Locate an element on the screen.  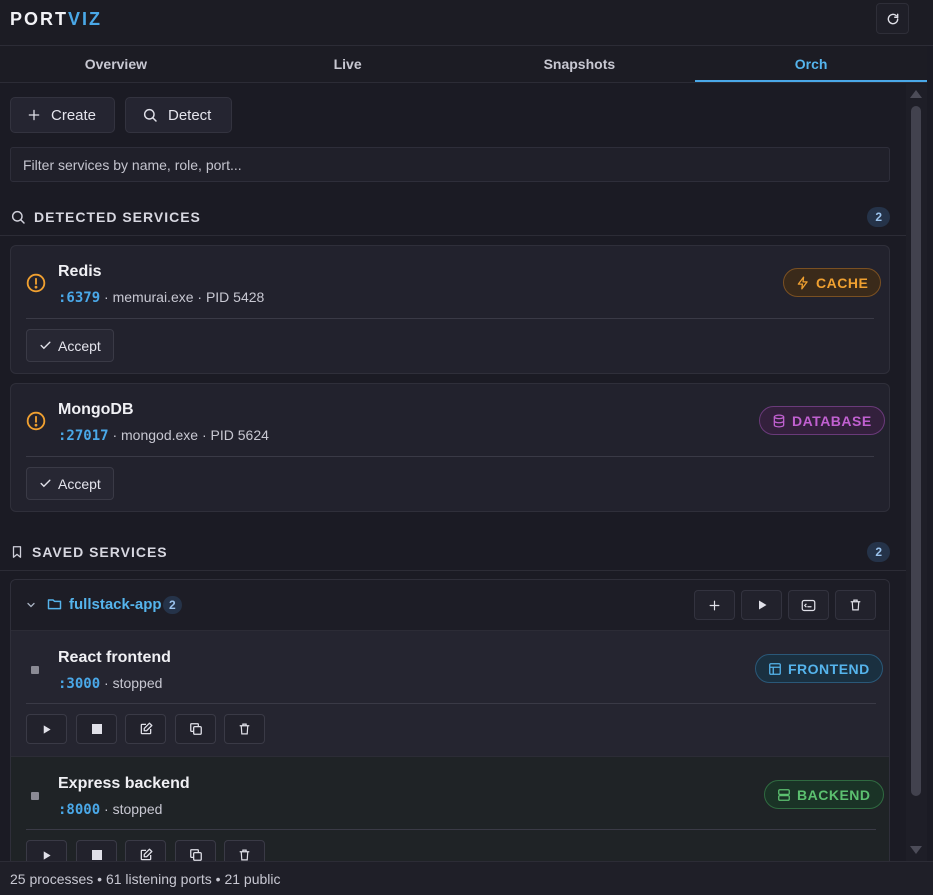
scroll-up-arrow is located at coordinates (916, 94).